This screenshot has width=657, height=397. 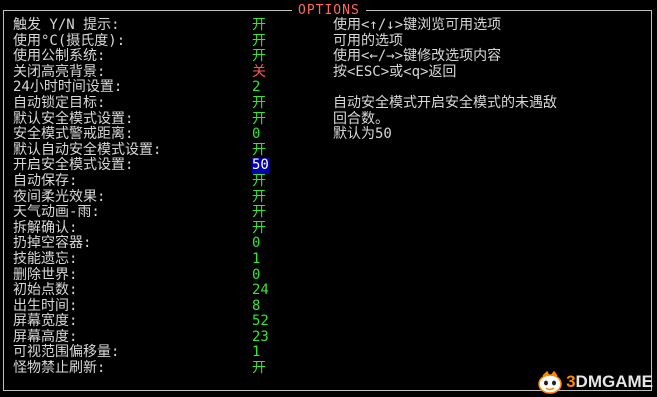 I want to click on option-row: 初始点数: 24, so click(x=148, y=290).